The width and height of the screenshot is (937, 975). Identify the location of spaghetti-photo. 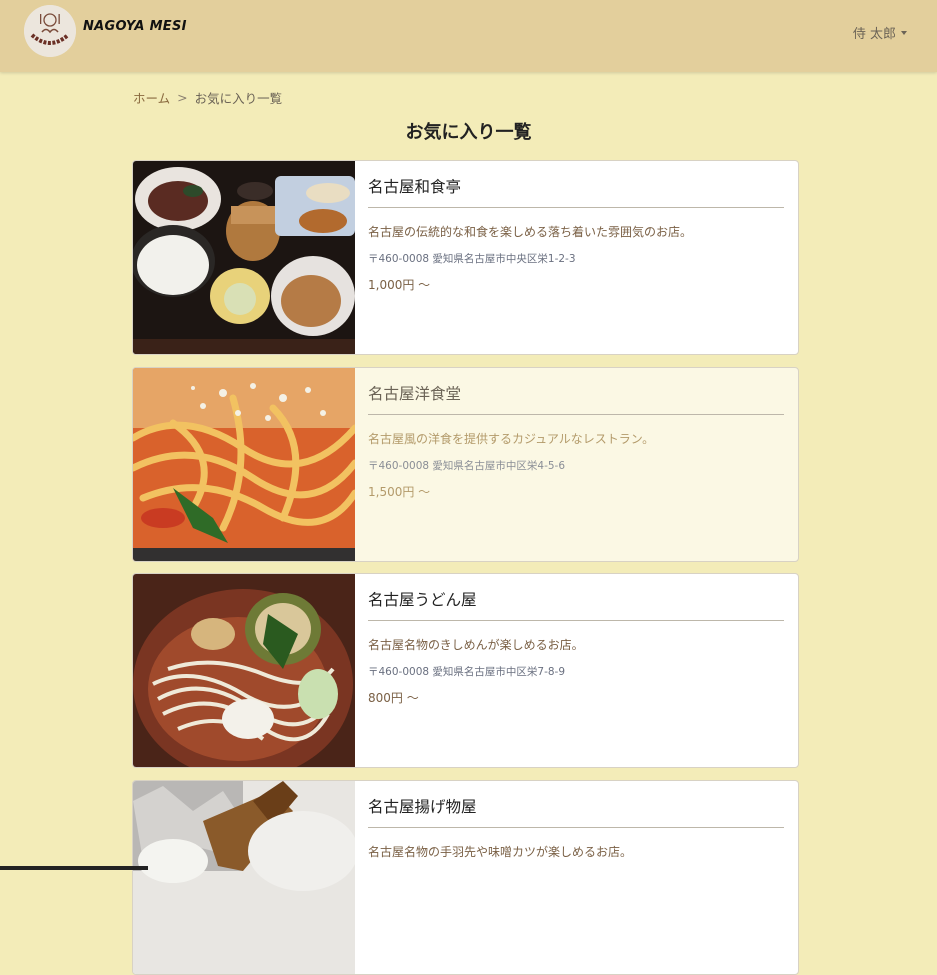
(244, 464).